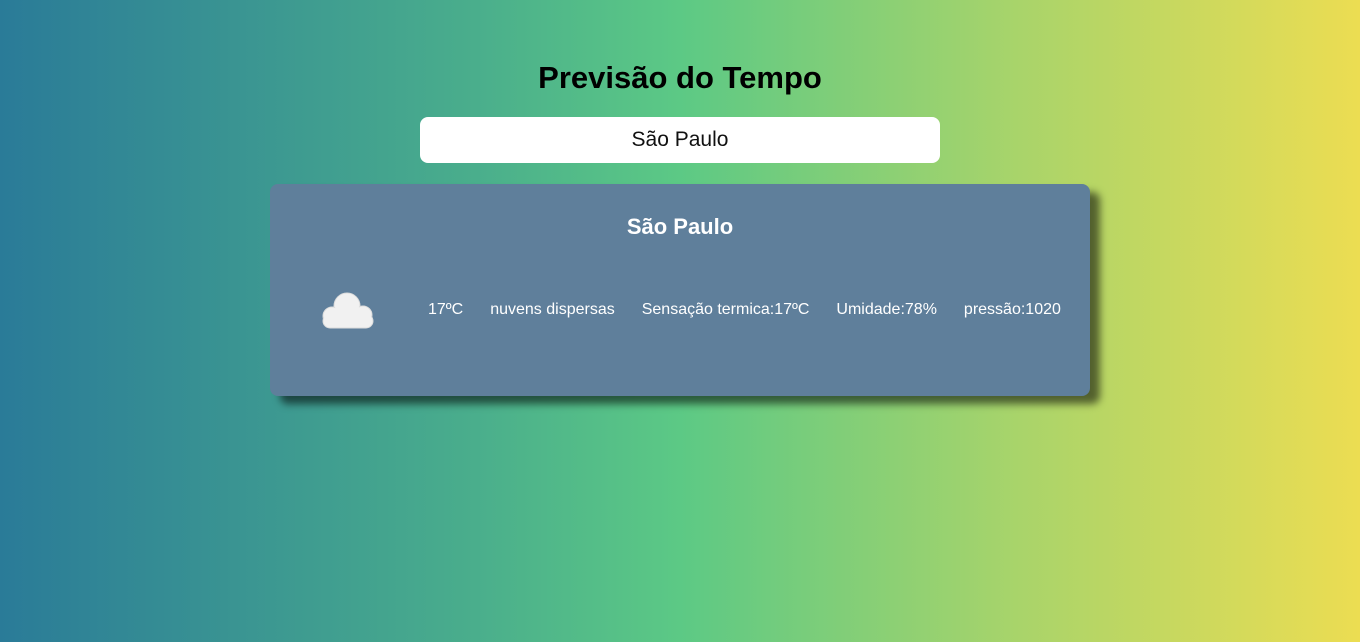  Describe the element at coordinates (680, 226) in the screenshot. I see `weather-city-name: São Paulo` at that location.